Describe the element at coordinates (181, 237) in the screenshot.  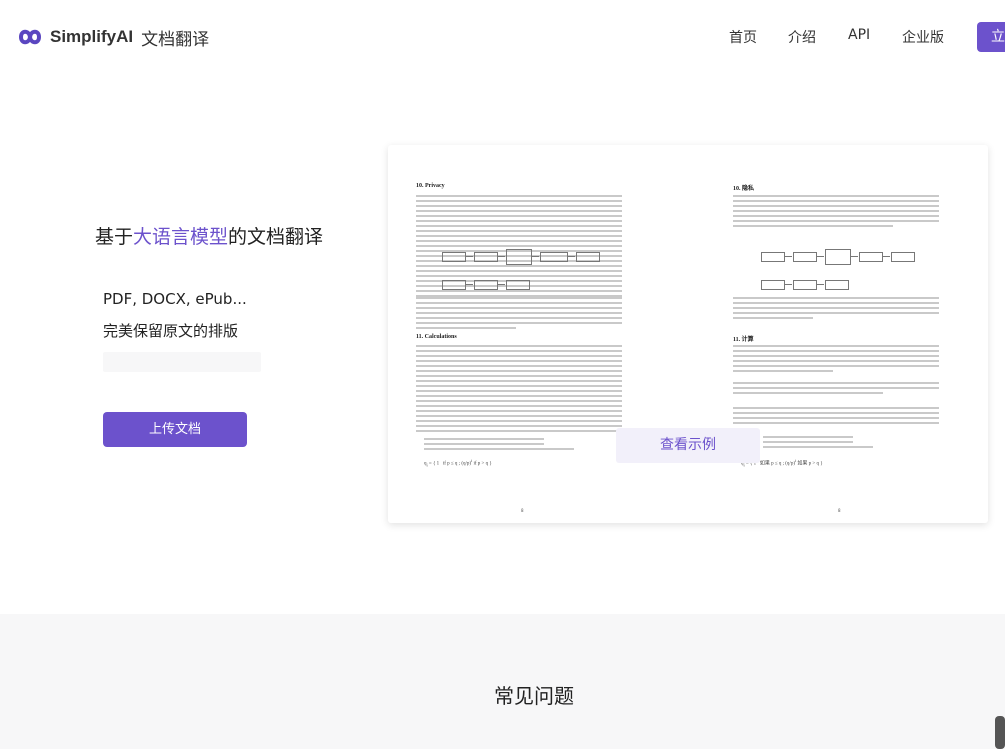
I see `hero-title-highlight: 大语言模型` at that location.